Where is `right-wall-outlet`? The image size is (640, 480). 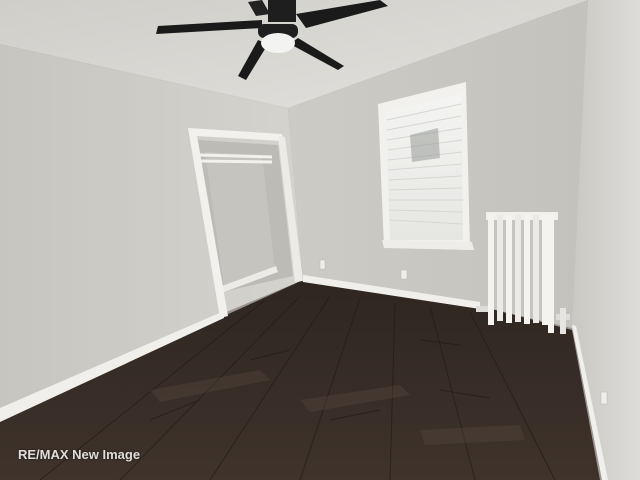
right-wall-outlet is located at coordinates (604, 398).